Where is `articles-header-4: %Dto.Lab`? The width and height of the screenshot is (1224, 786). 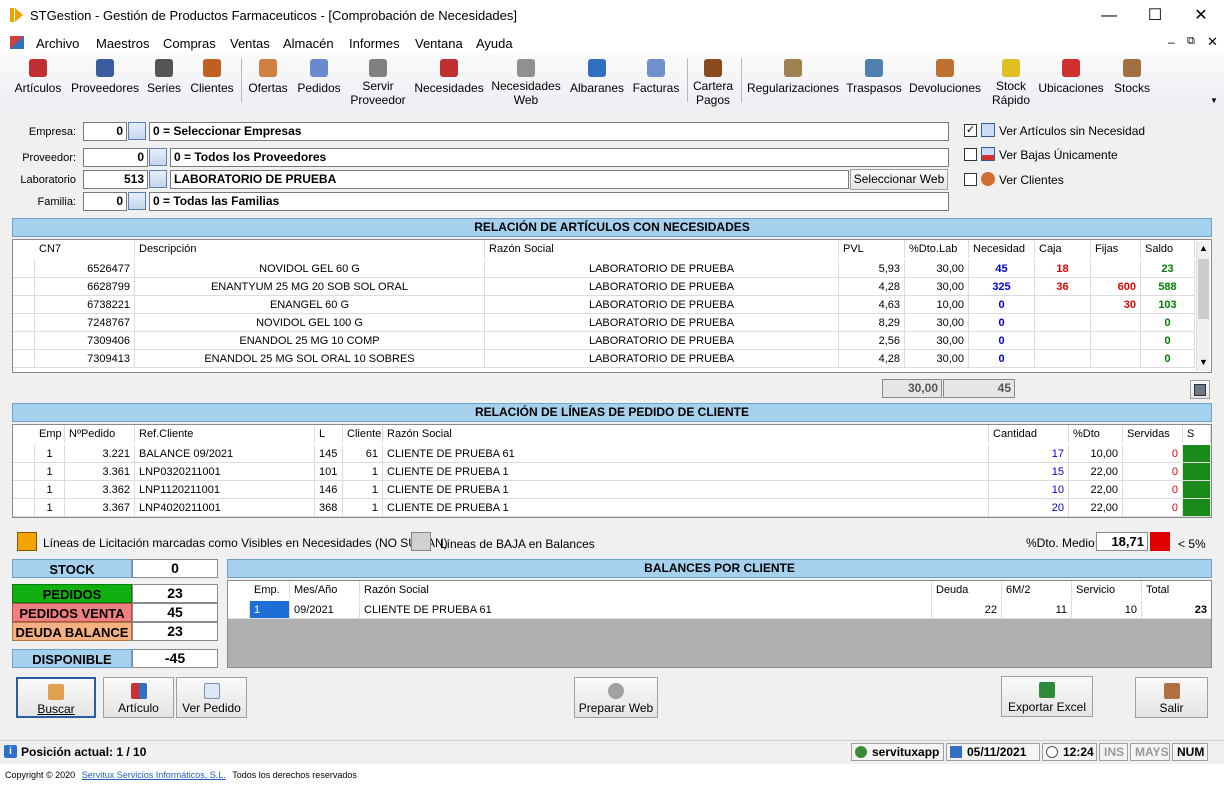
articles-header-4: %Dto.Lab is located at coordinates (937, 249).